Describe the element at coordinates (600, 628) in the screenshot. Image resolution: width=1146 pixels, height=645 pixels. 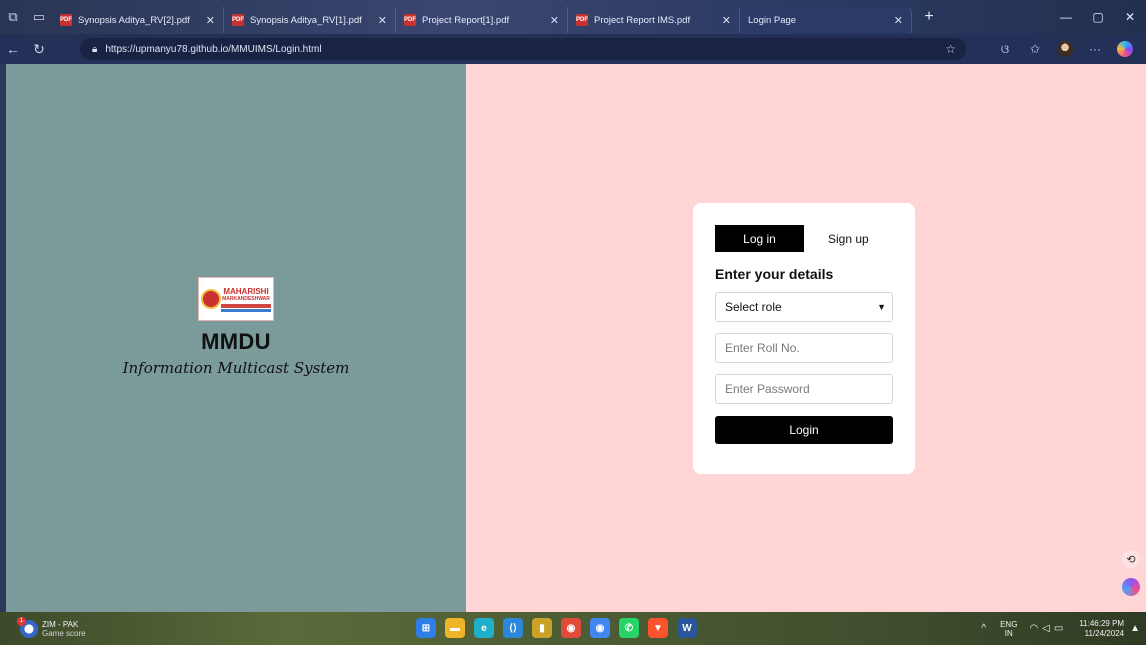
I see `chrome-profile-icon: ◉` at that location.